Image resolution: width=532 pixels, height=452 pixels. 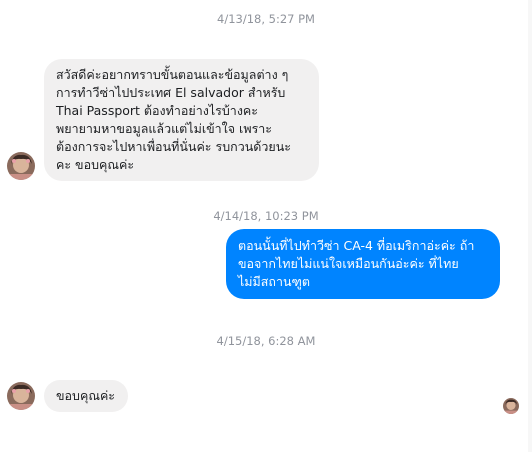 What do you see at coordinates (171, 92) in the screenshot?
I see `message-line: การทำวีซ่าไปประเทศ El salvador สำหรับ` at bounding box center [171, 92].